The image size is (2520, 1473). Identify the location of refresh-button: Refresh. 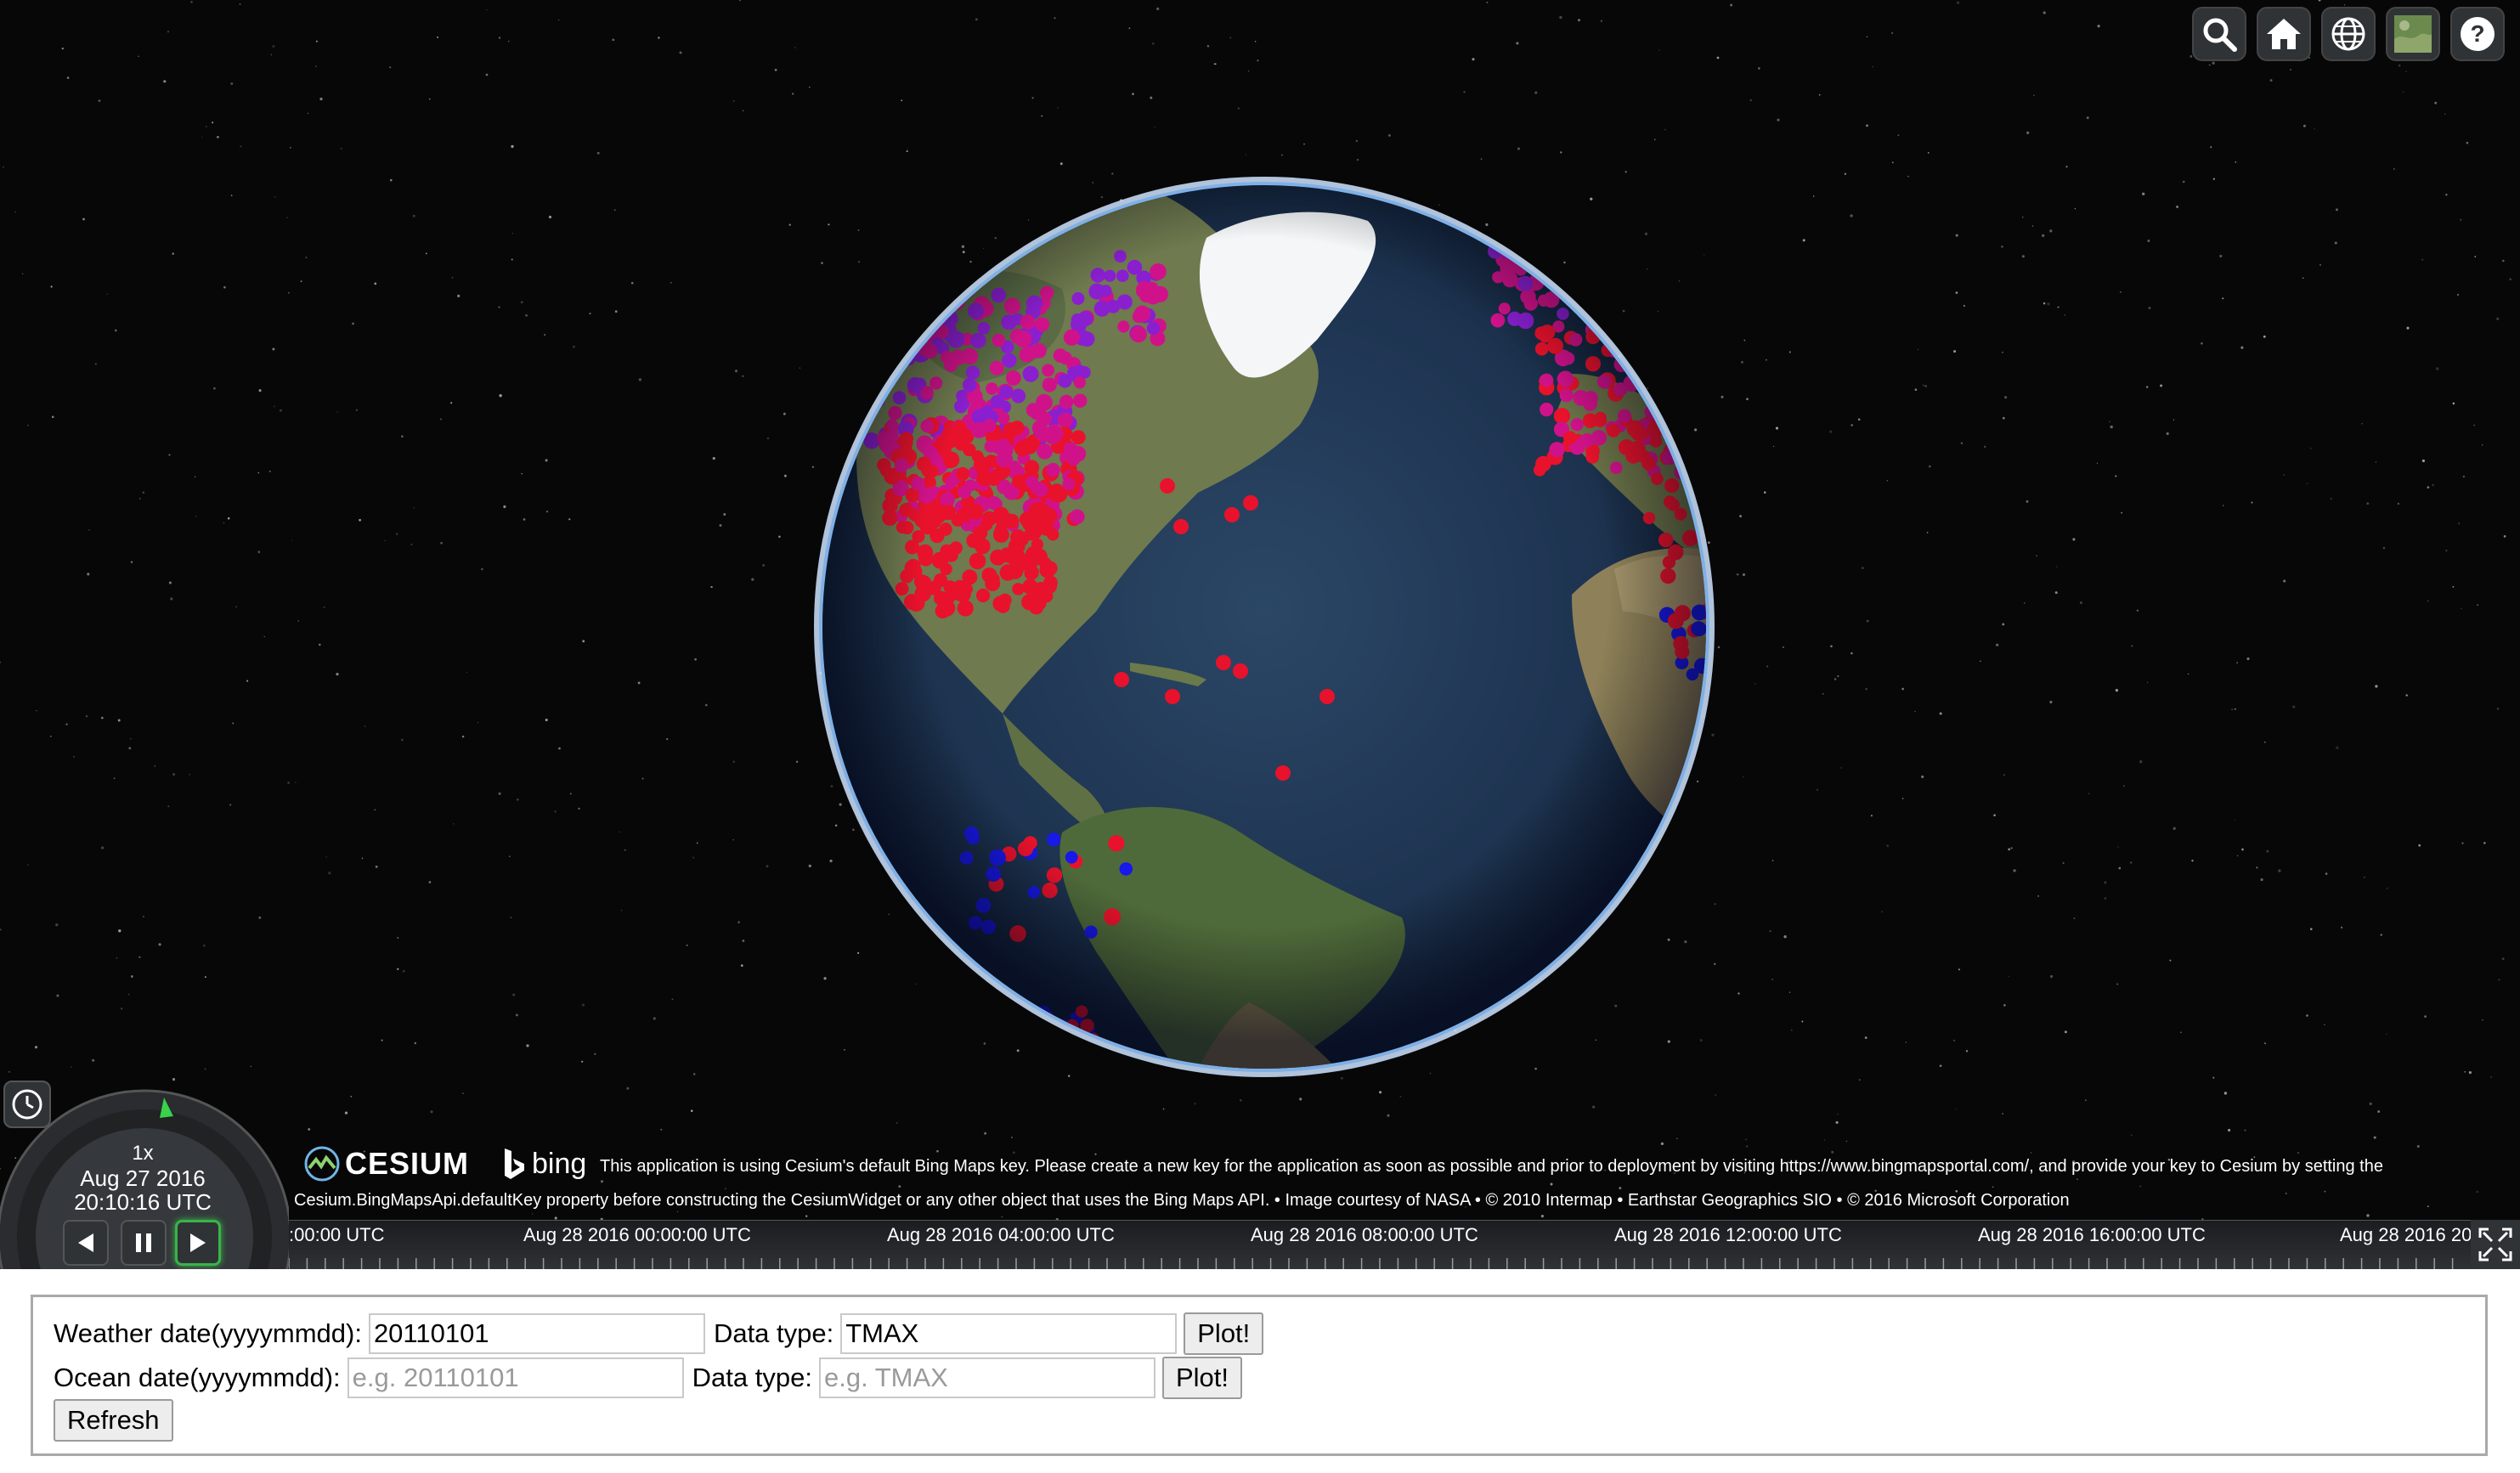
(114, 1420).